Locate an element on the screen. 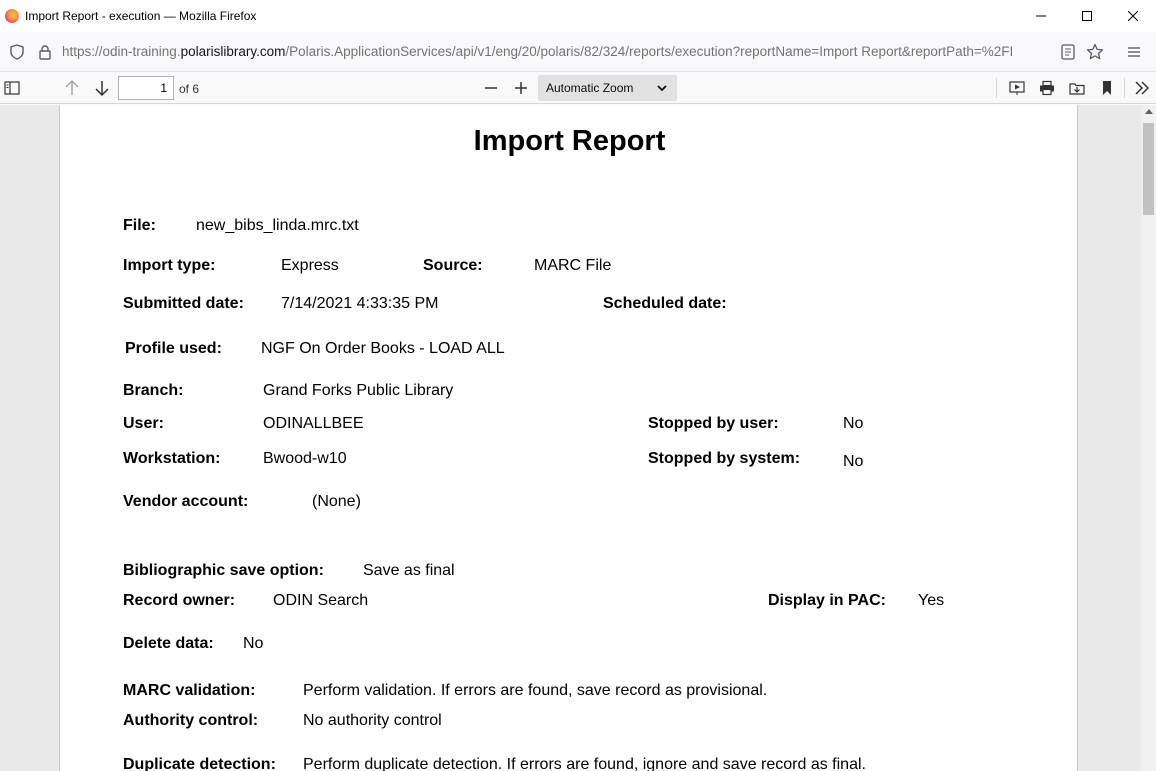 This screenshot has width=1156, height=771. duplicate-detection-label: Duplicate detection: is located at coordinates (199, 763).